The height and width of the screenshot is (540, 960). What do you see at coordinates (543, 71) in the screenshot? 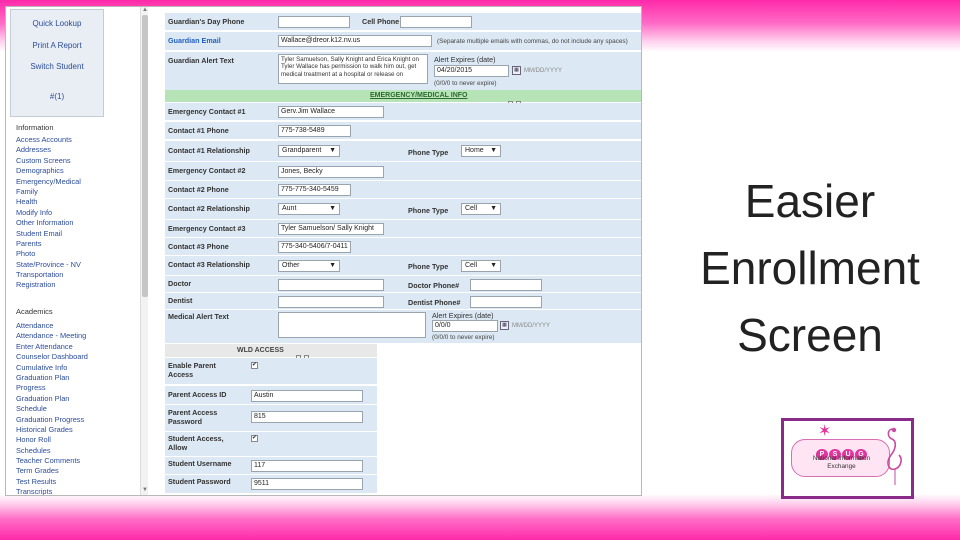
I see `date-format-hint: MM/DD/YYYY` at bounding box center [543, 71].